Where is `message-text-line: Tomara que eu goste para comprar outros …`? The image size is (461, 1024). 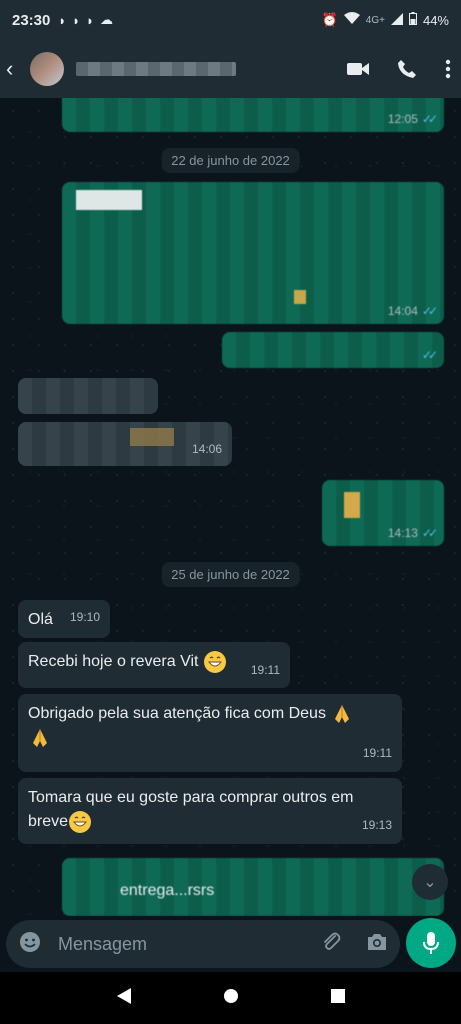 message-text-line: Tomara que eu goste para comprar outros … is located at coordinates (191, 797).